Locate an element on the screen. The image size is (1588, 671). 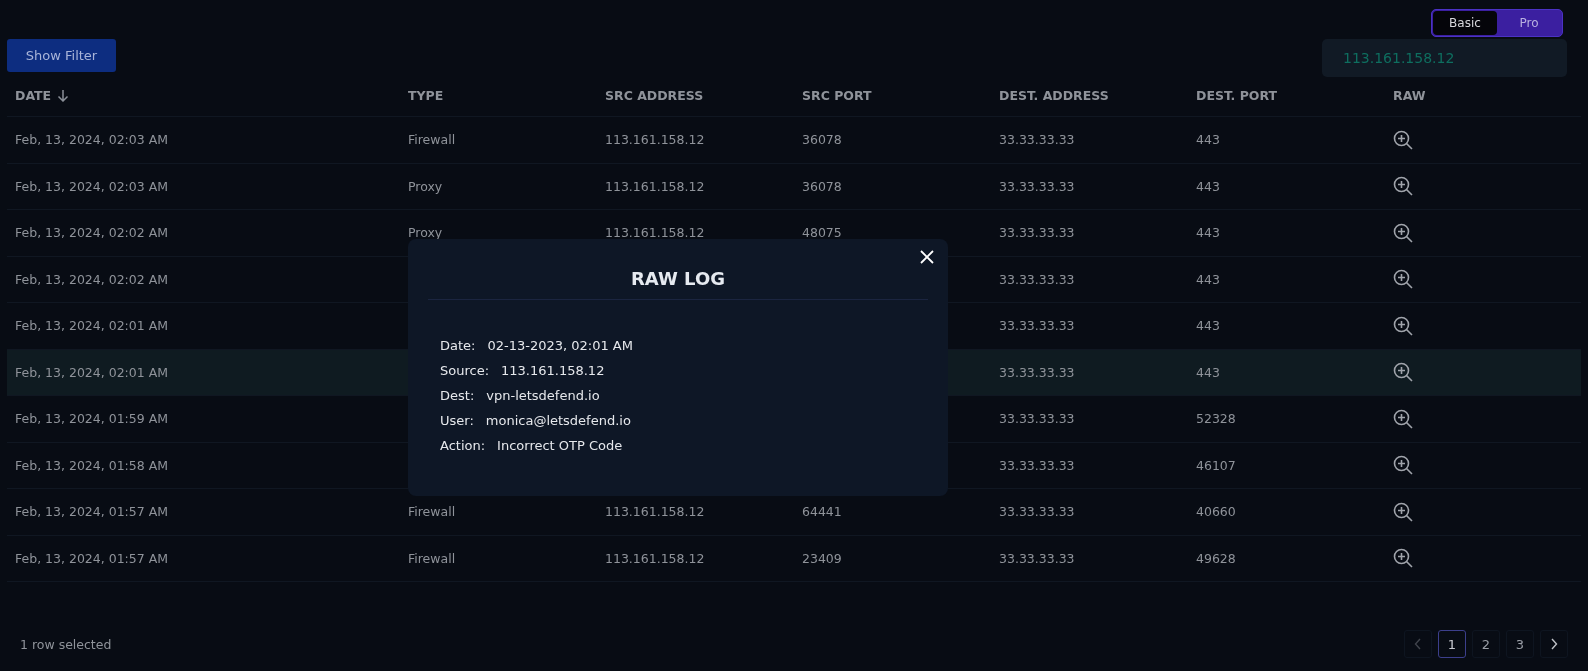
table-cell: Feb, 13, 2024, 01:58 AM is located at coordinates (92, 465).